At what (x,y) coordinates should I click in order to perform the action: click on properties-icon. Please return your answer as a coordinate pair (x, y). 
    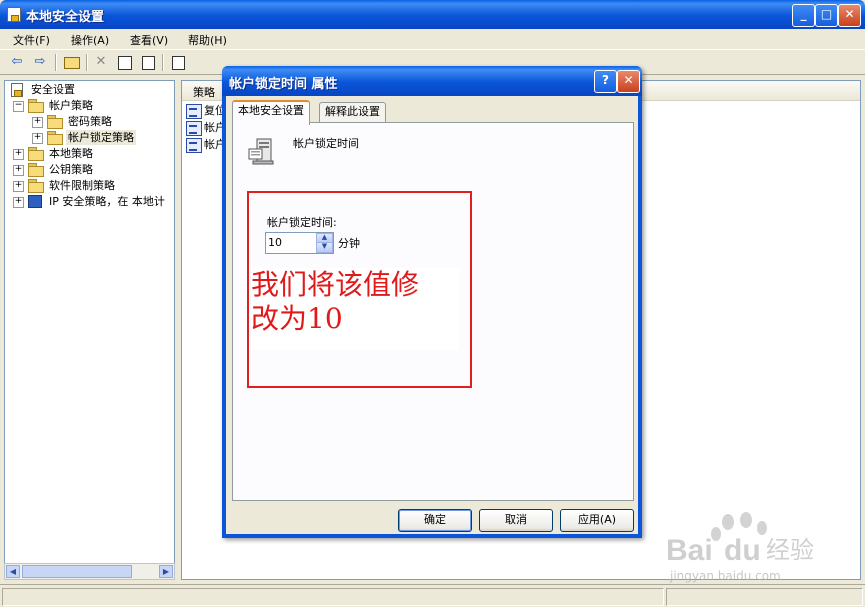
    Looking at the image, I should click on (124, 62).